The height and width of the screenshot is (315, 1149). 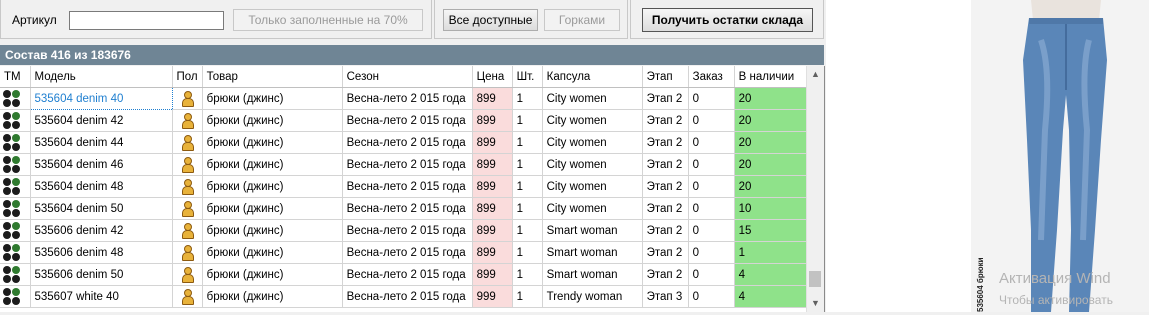 I want to click on model-cell: 535606 denim 50, so click(x=101, y=274).